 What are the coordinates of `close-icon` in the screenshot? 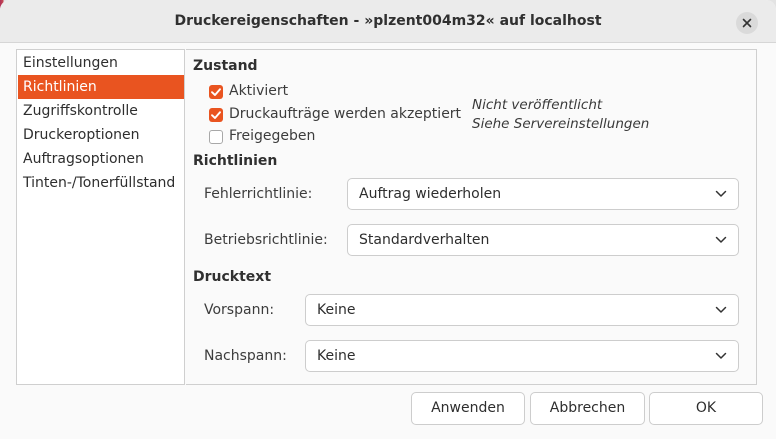 It's located at (747, 23).